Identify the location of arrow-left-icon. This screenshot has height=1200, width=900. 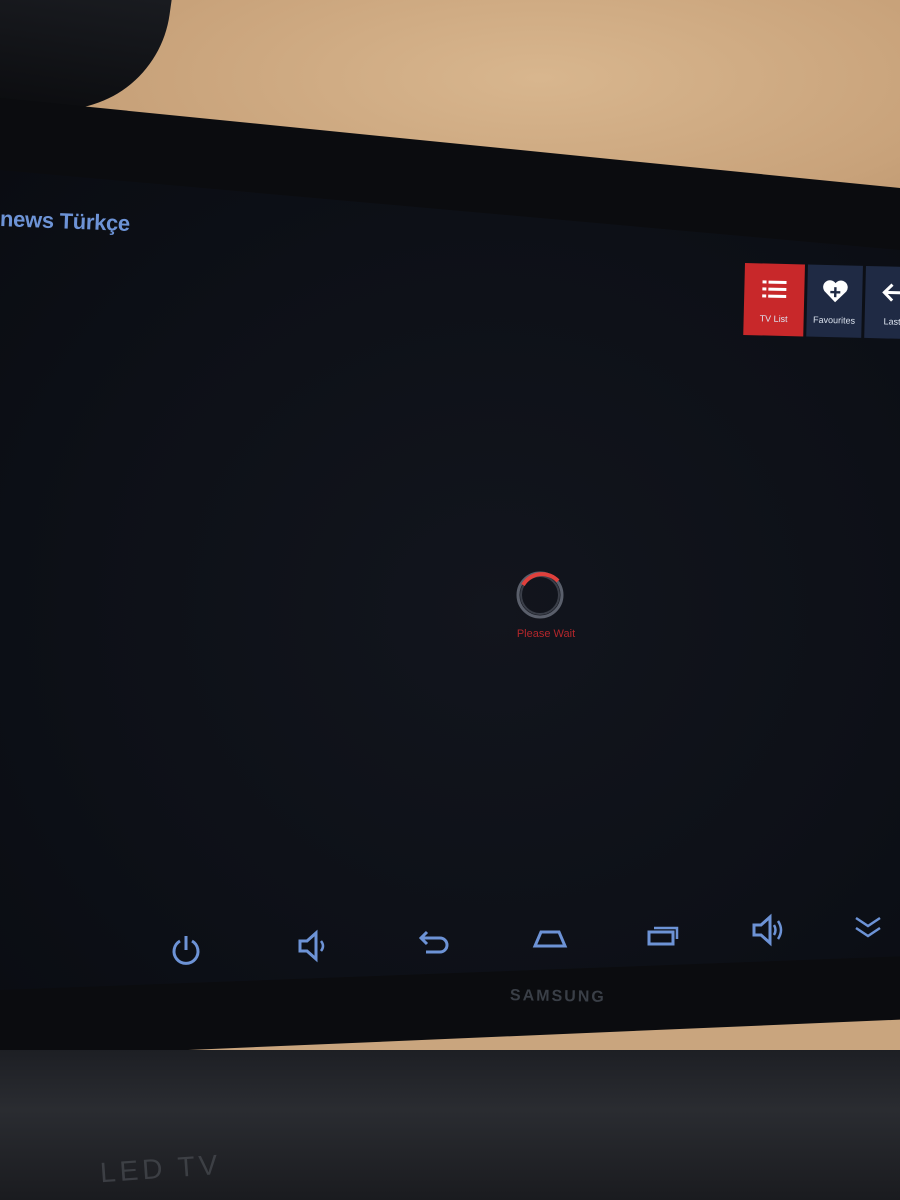
(889, 295).